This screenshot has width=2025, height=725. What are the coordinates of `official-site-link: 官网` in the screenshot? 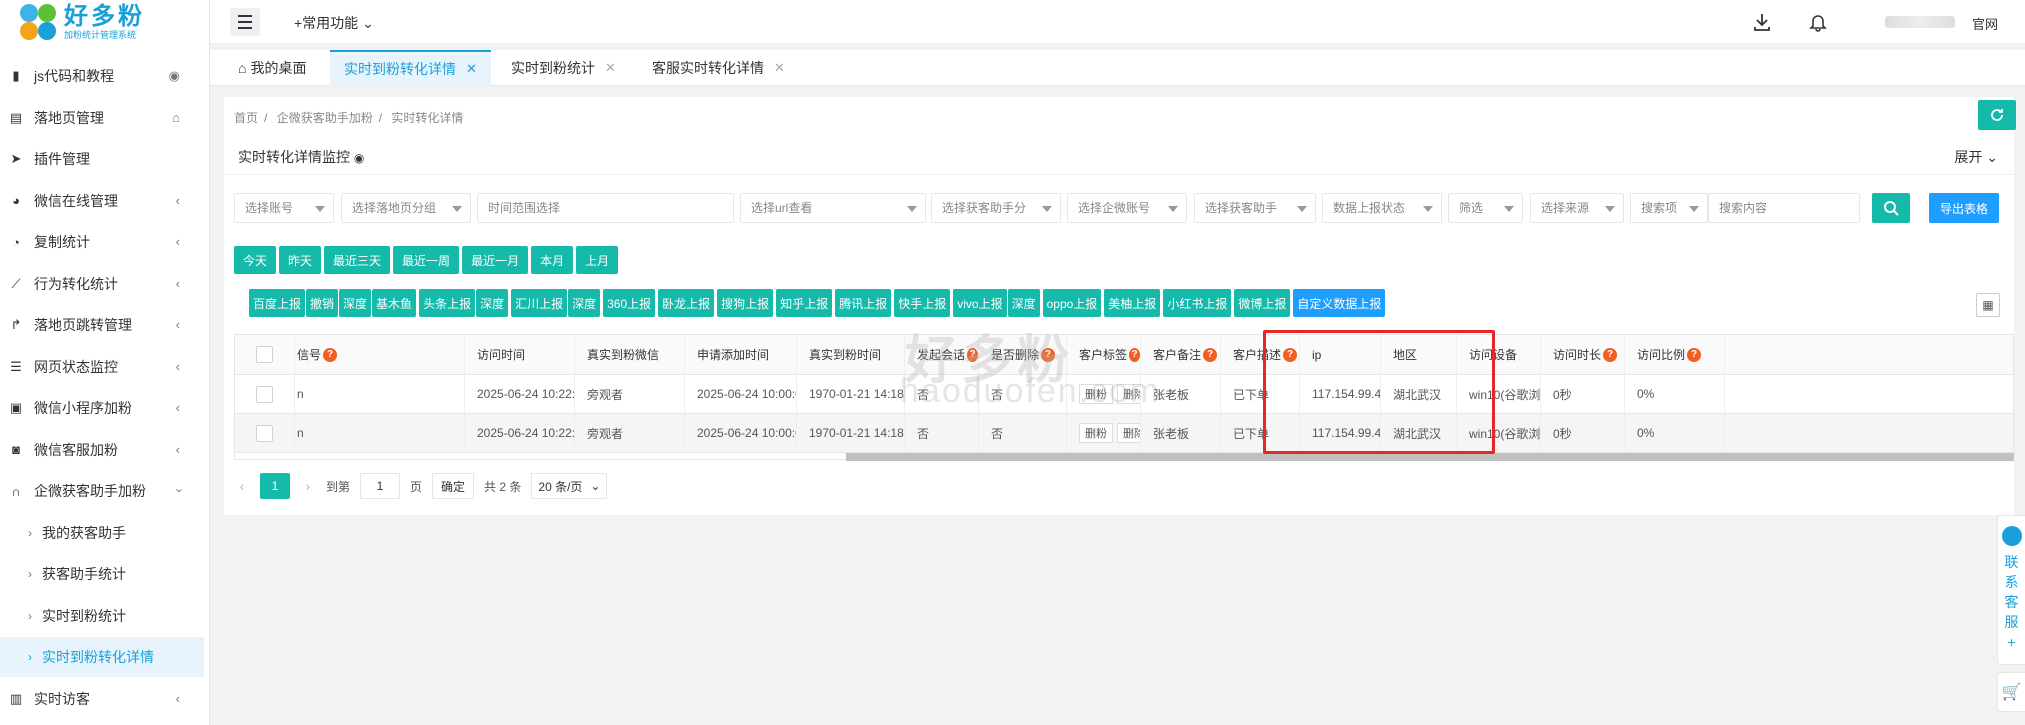 It's located at (1985, 23).